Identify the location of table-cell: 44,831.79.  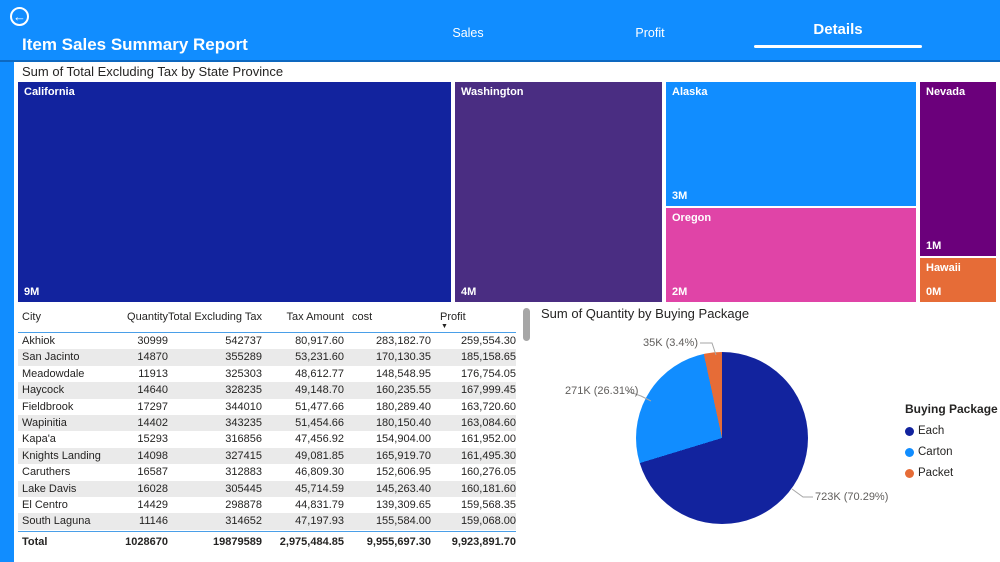
(319, 504).